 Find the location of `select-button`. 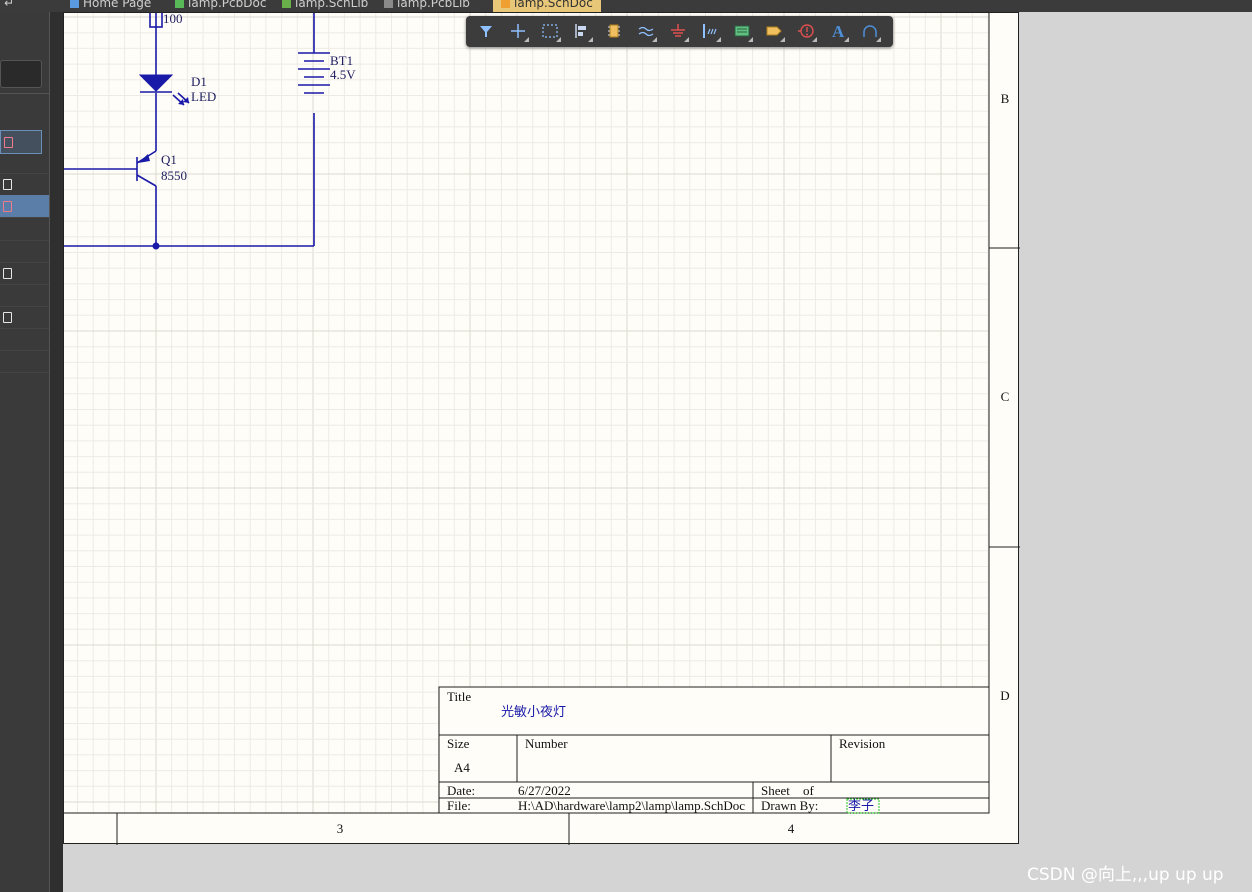

select-button is located at coordinates (550, 31).